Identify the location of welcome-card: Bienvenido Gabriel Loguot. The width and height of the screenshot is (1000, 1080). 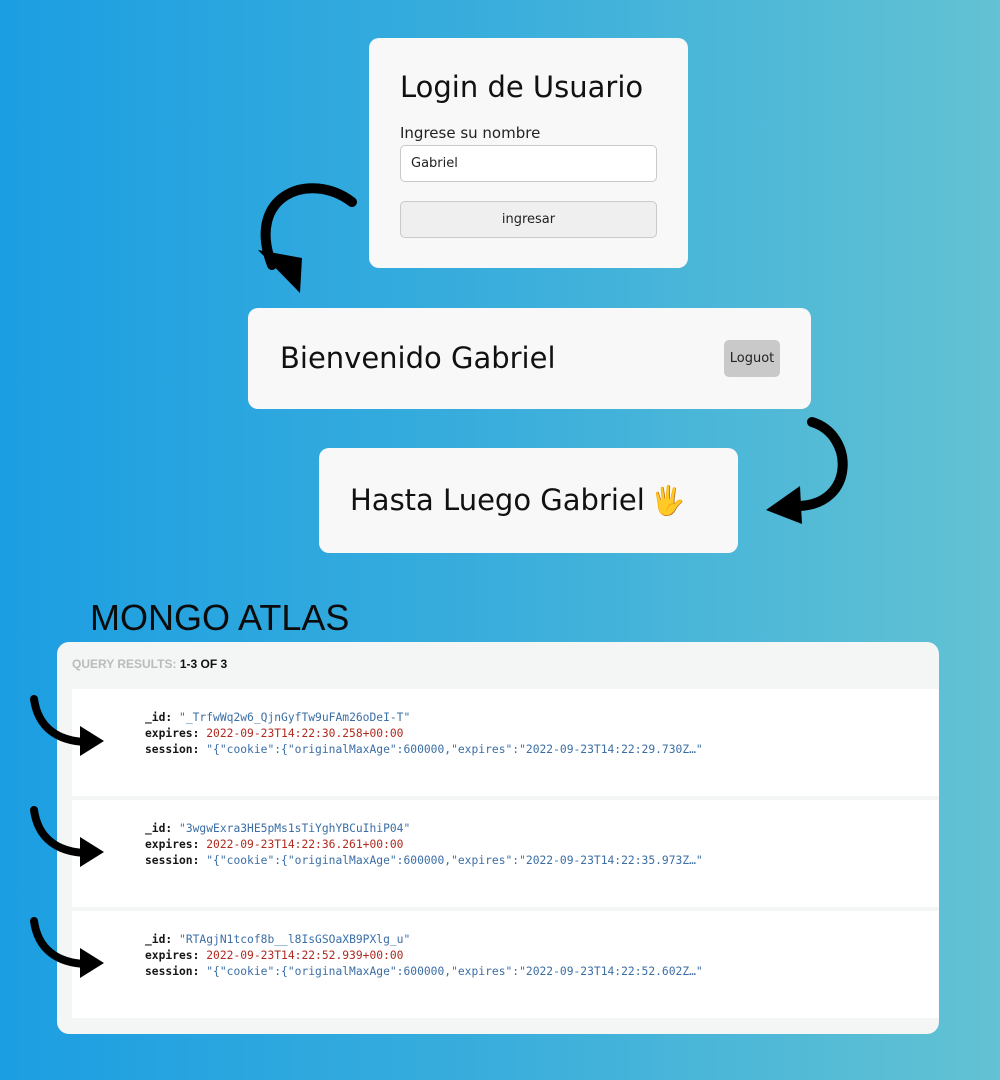
(529, 358).